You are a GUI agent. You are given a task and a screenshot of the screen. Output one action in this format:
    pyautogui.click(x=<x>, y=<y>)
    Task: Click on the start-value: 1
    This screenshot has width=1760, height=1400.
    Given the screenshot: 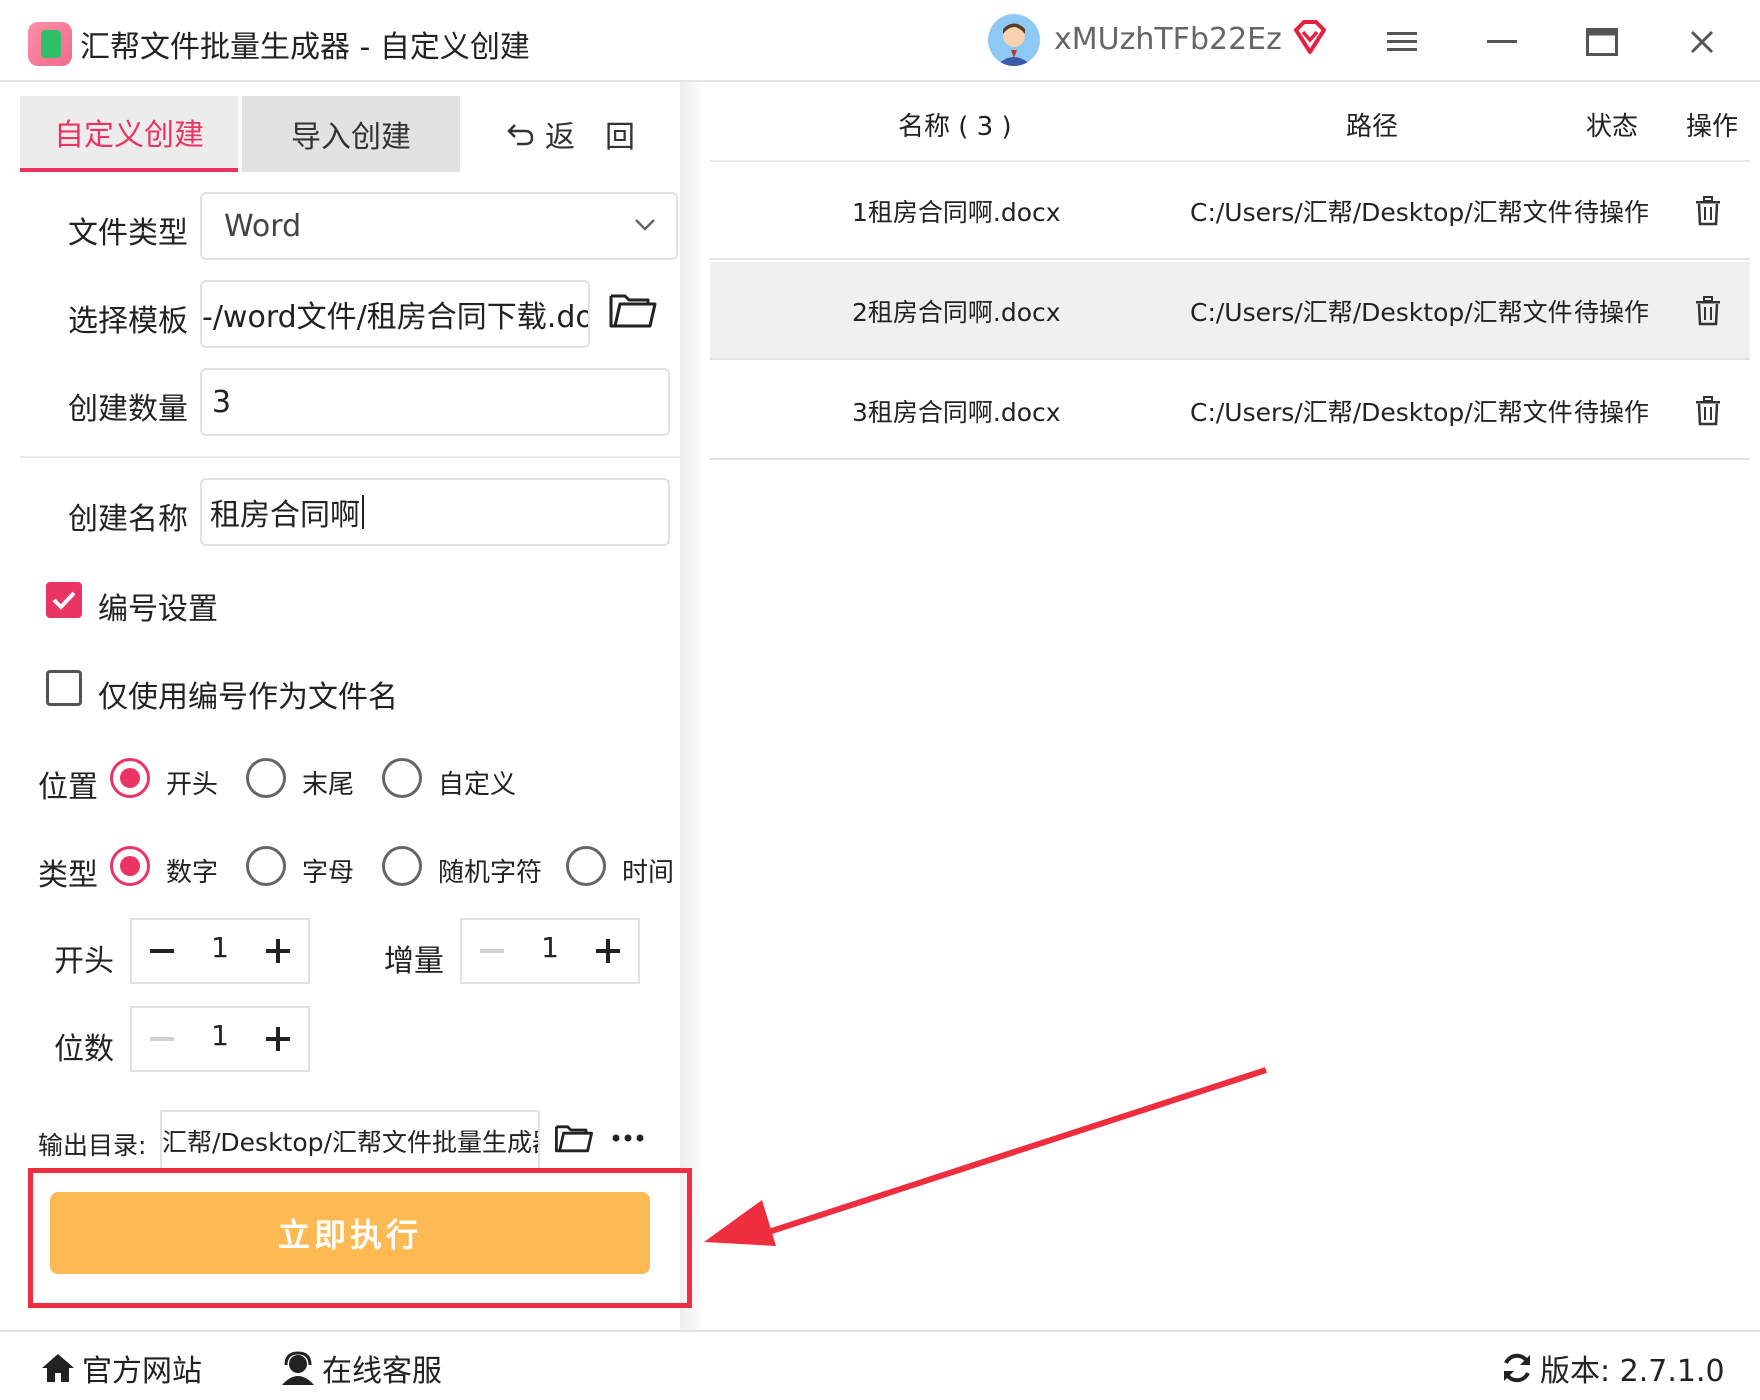 What is the action you would take?
    pyautogui.click(x=220, y=951)
    